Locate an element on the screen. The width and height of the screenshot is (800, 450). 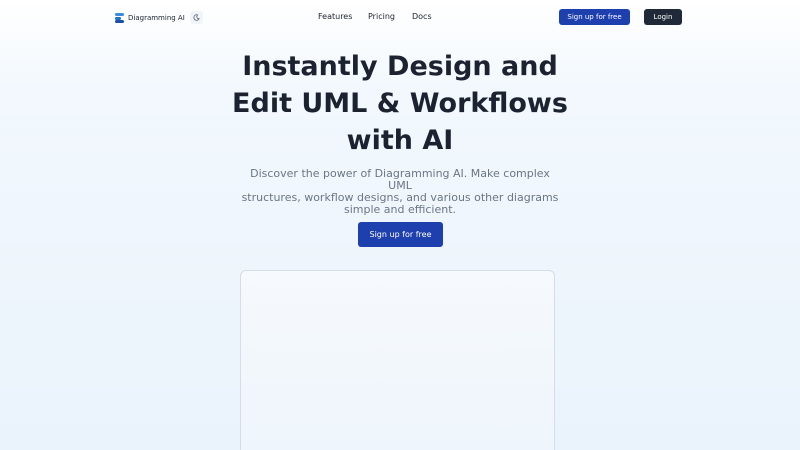
login-button: Login is located at coordinates (663, 17).